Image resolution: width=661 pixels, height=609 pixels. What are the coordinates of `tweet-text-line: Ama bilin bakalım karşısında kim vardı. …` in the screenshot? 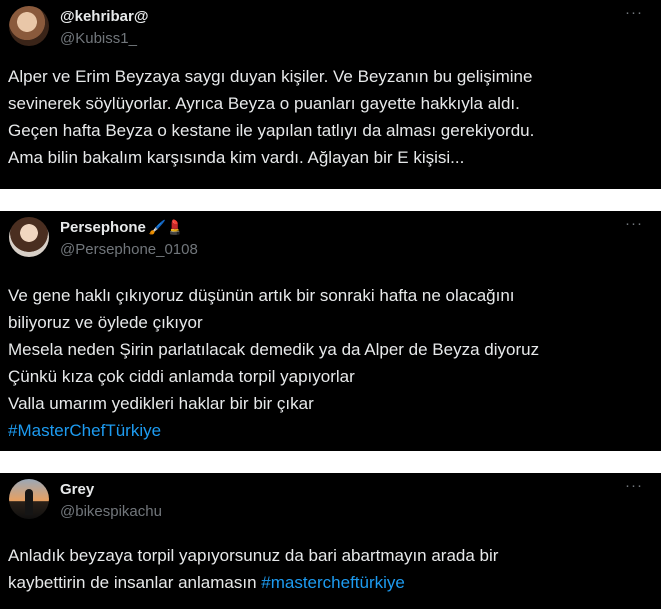 It's located at (236, 157).